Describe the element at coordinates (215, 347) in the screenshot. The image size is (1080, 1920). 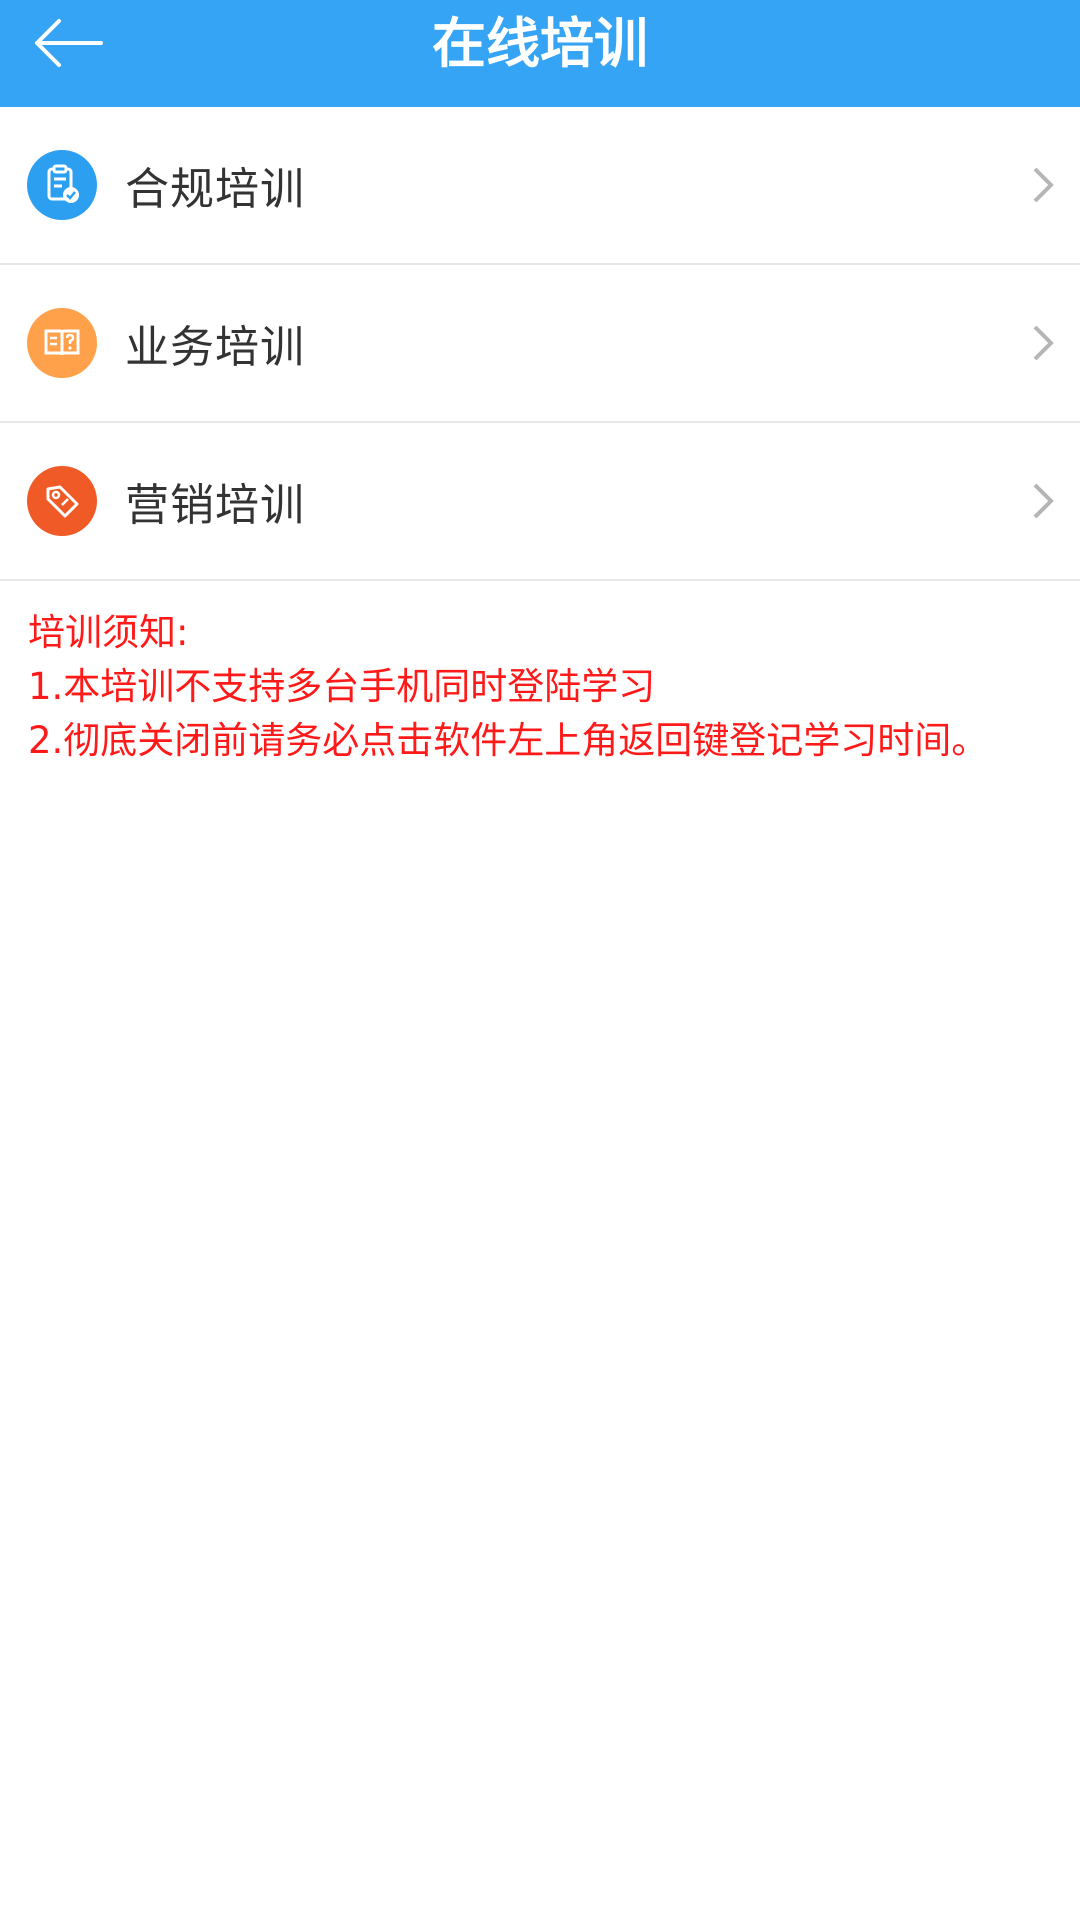
I see `menu-item-label: 业务培训` at that location.